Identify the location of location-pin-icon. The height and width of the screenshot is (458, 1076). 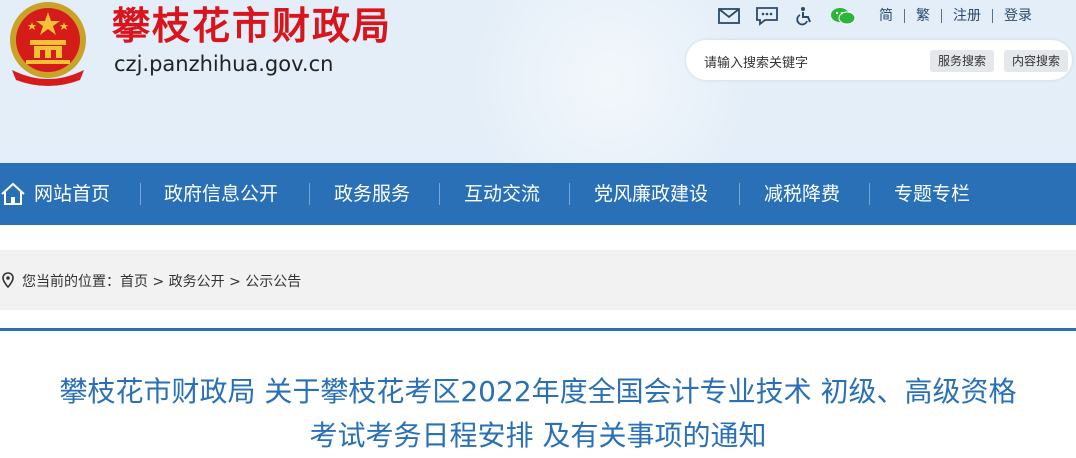
(8, 280).